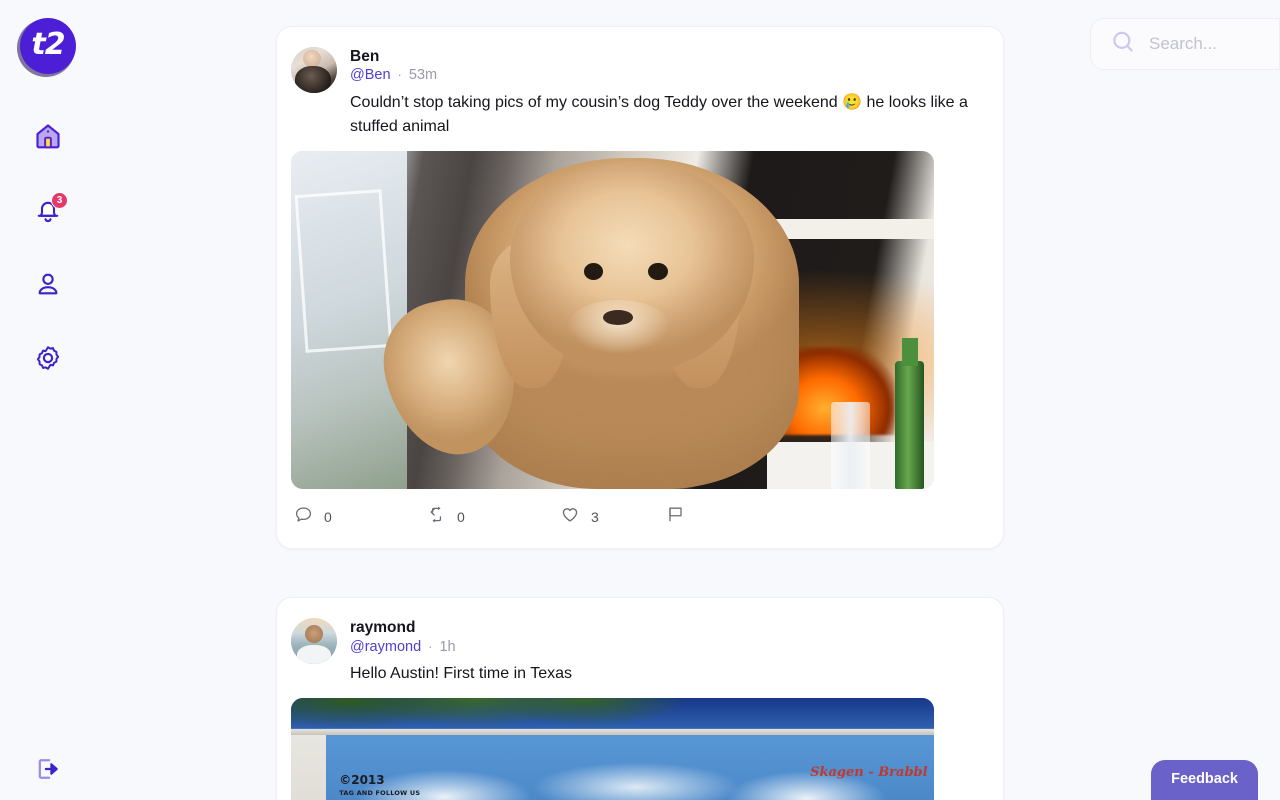  What do you see at coordinates (48, 212) in the screenshot?
I see `sidebar-item-notifications: 3` at bounding box center [48, 212].